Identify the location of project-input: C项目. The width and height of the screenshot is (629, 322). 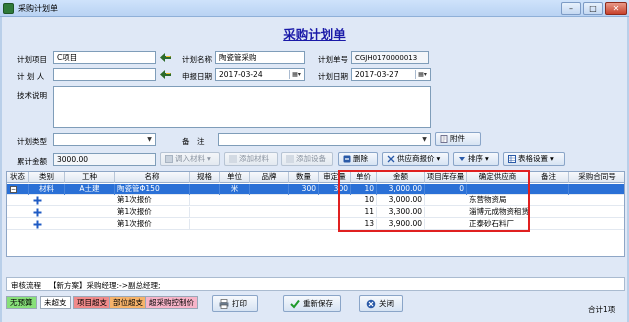
(104, 57).